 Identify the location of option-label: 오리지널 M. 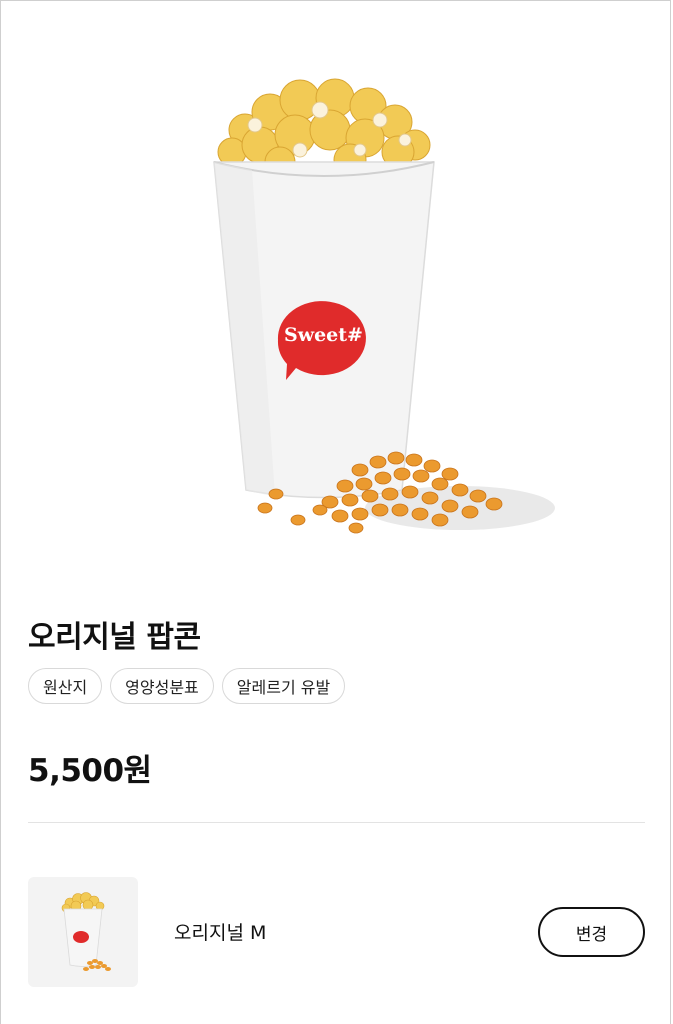
(220, 933).